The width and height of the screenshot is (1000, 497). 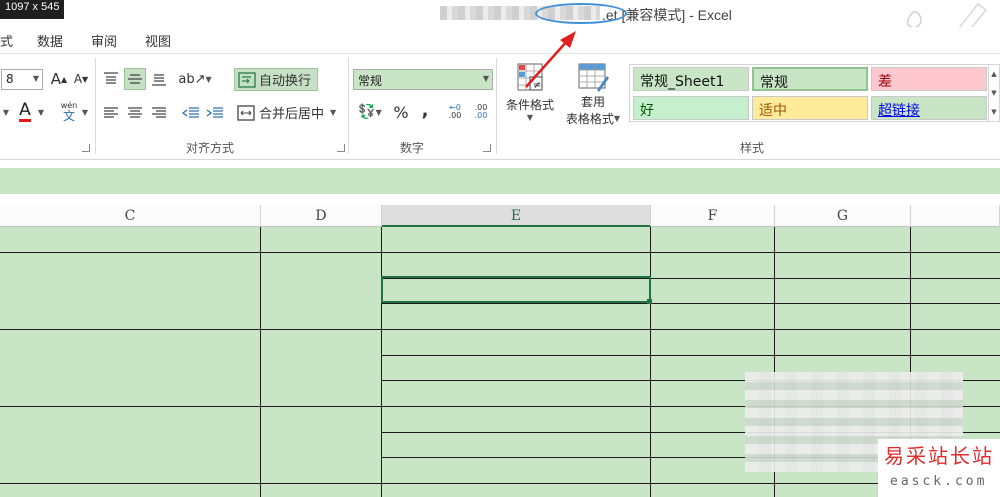 I want to click on table-format-label-2: 表格格式, so click(x=589, y=119).